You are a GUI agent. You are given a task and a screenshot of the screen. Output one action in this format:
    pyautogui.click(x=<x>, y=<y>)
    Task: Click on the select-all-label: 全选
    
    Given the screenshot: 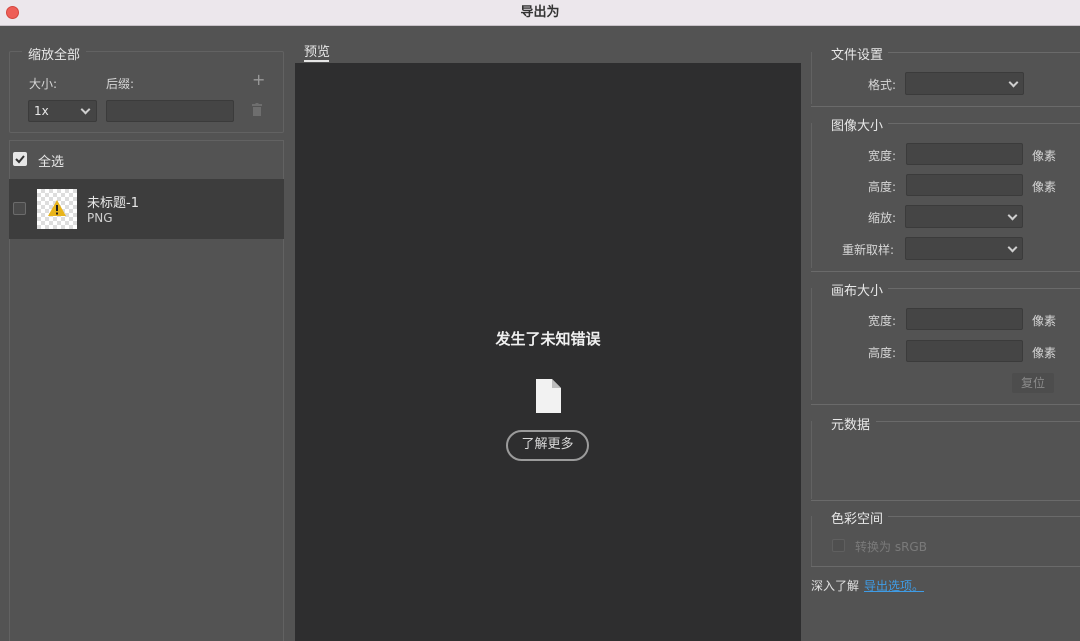 What is the action you would take?
    pyautogui.click(x=51, y=162)
    